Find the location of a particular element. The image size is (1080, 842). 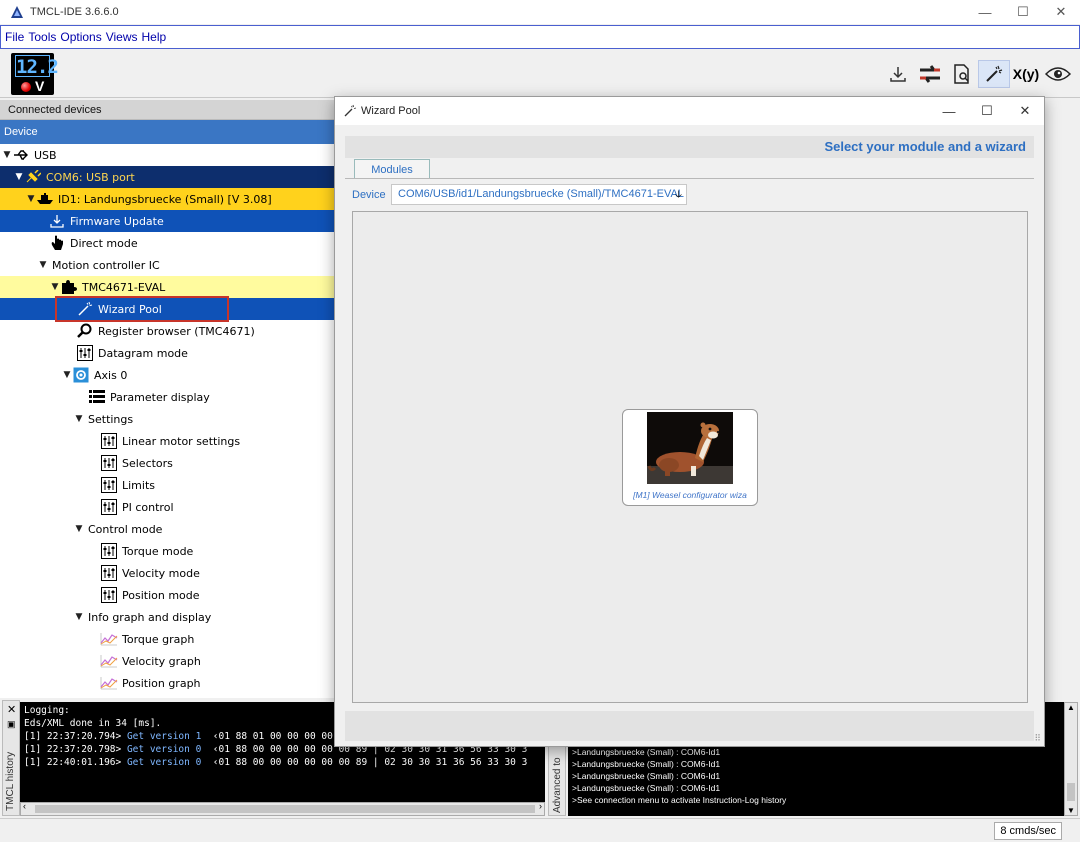

tree-item-pi-control: PI control is located at coordinates (167, 507).